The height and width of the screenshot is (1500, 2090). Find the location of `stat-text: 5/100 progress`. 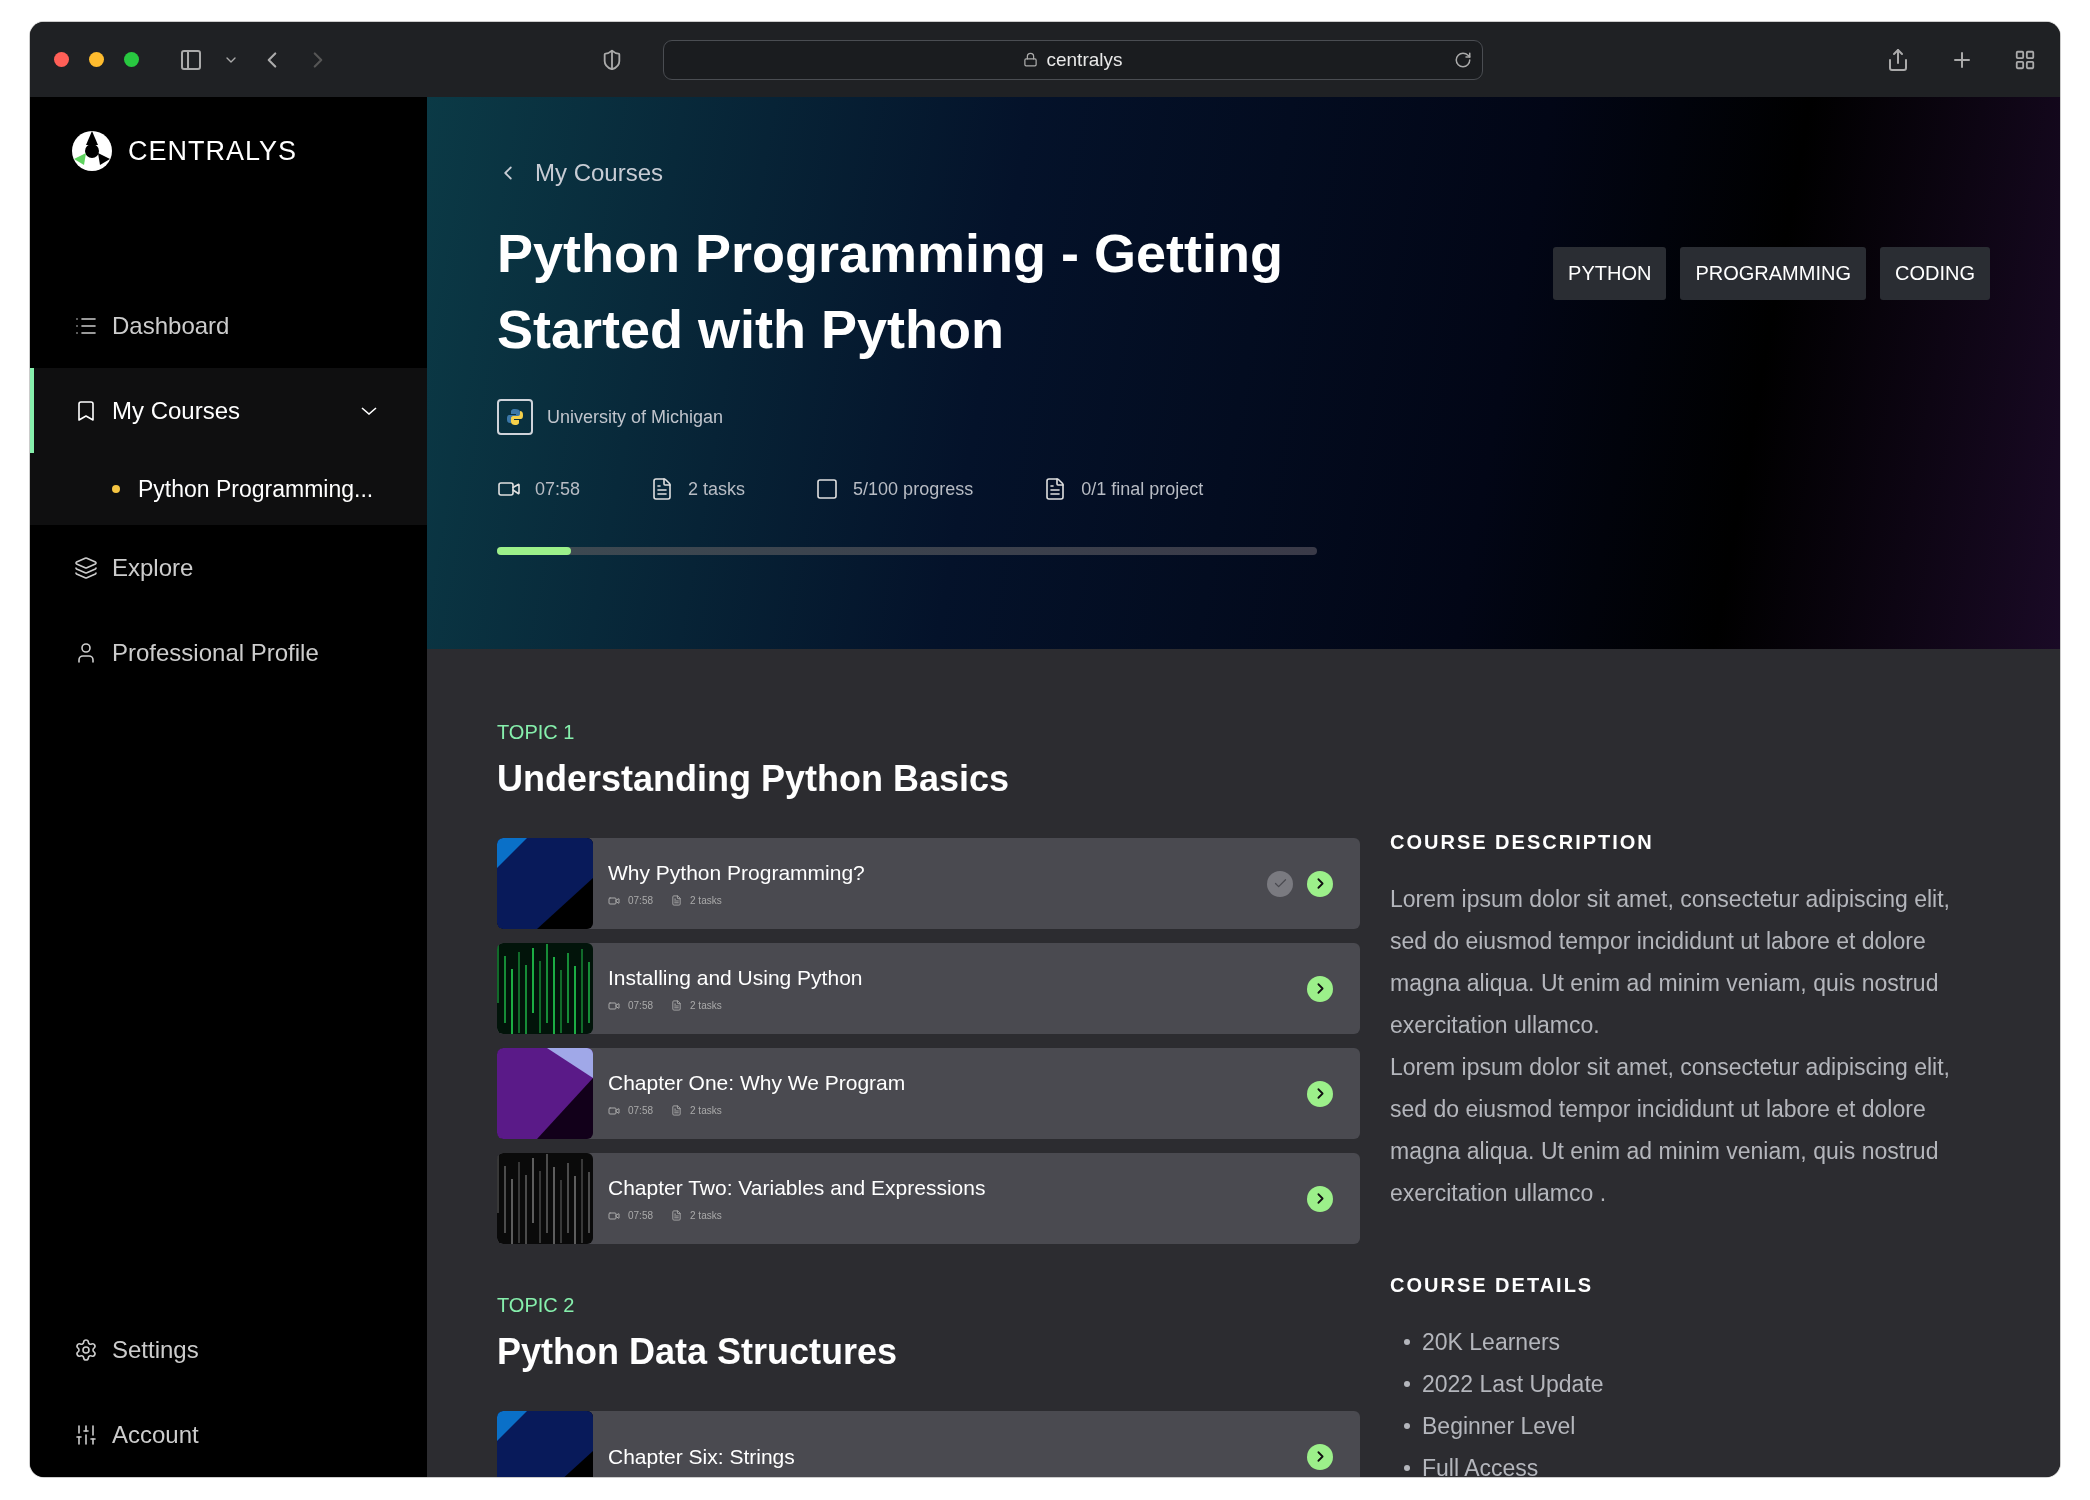

stat-text: 5/100 progress is located at coordinates (913, 489).